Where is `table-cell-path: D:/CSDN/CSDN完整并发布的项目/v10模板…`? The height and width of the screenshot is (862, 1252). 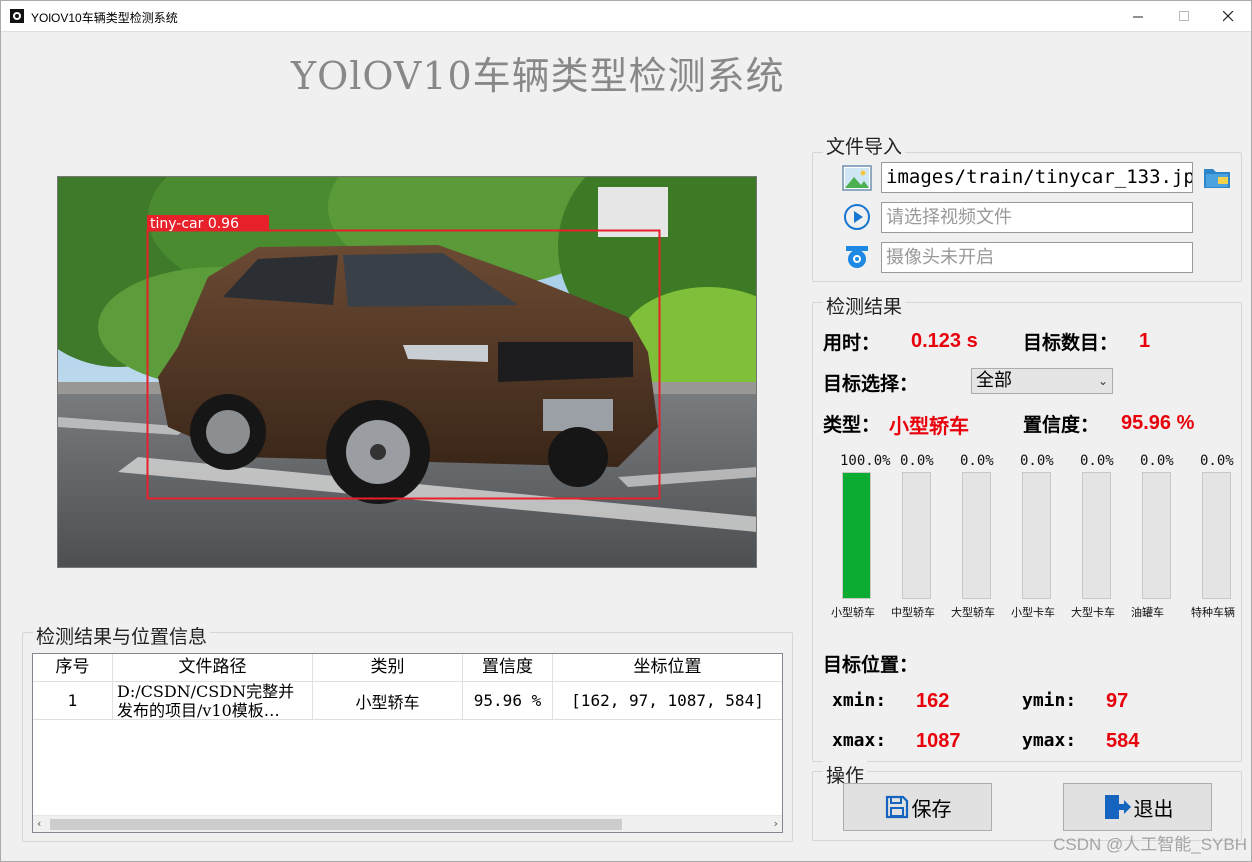 table-cell-path: D:/CSDN/CSDN完整并发布的项目/v10模板… is located at coordinates (213, 701).